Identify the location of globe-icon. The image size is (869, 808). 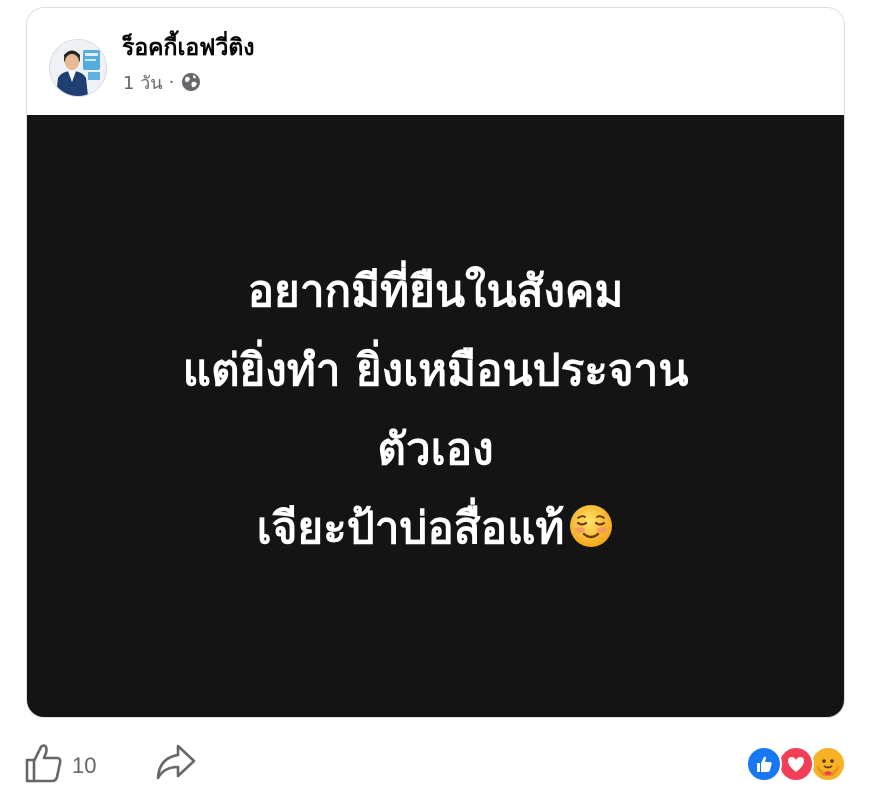
(191, 82).